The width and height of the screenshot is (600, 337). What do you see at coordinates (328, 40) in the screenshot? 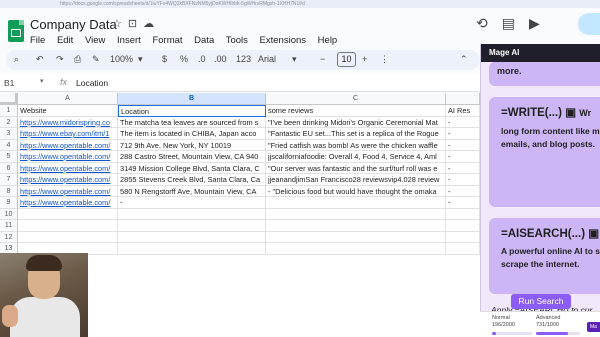
I see `menu-help: Help` at bounding box center [328, 40].